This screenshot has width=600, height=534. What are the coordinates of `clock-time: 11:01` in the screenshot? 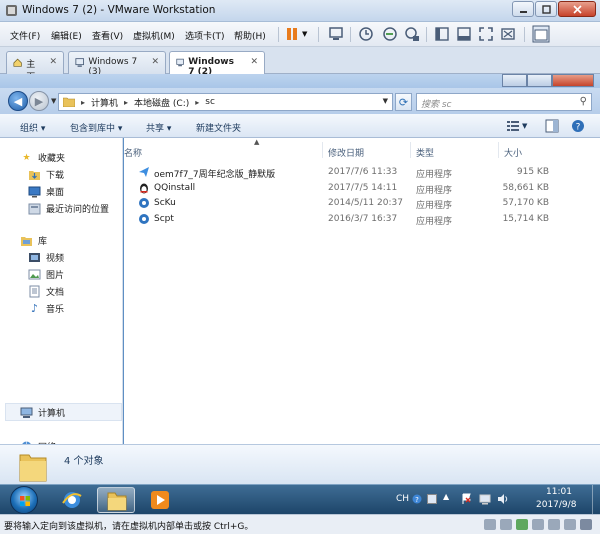 It's located at (559, 492).